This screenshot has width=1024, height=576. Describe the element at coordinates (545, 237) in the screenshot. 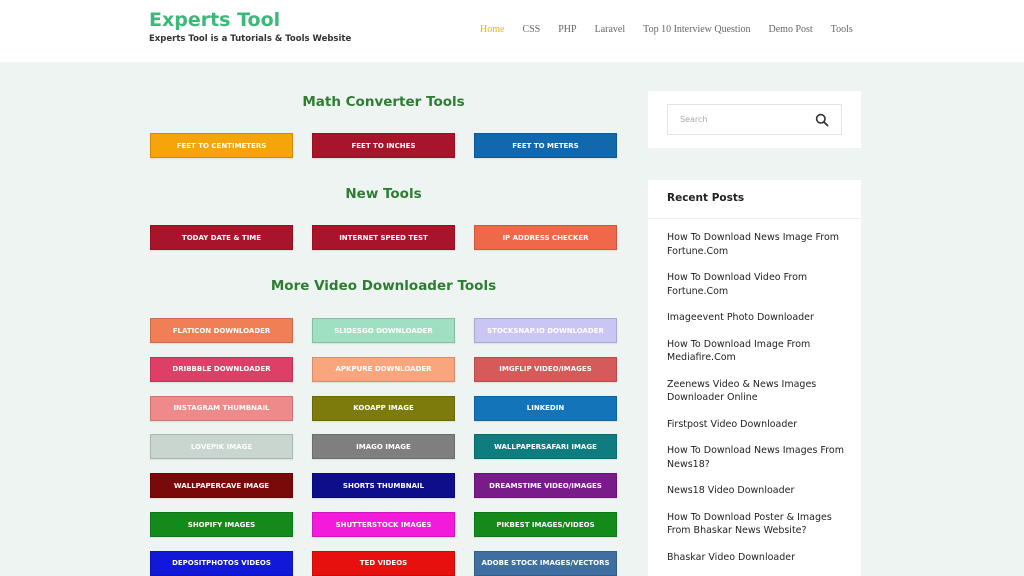

I see `tool-button: IP ADDRESS CHECKER` at that location.